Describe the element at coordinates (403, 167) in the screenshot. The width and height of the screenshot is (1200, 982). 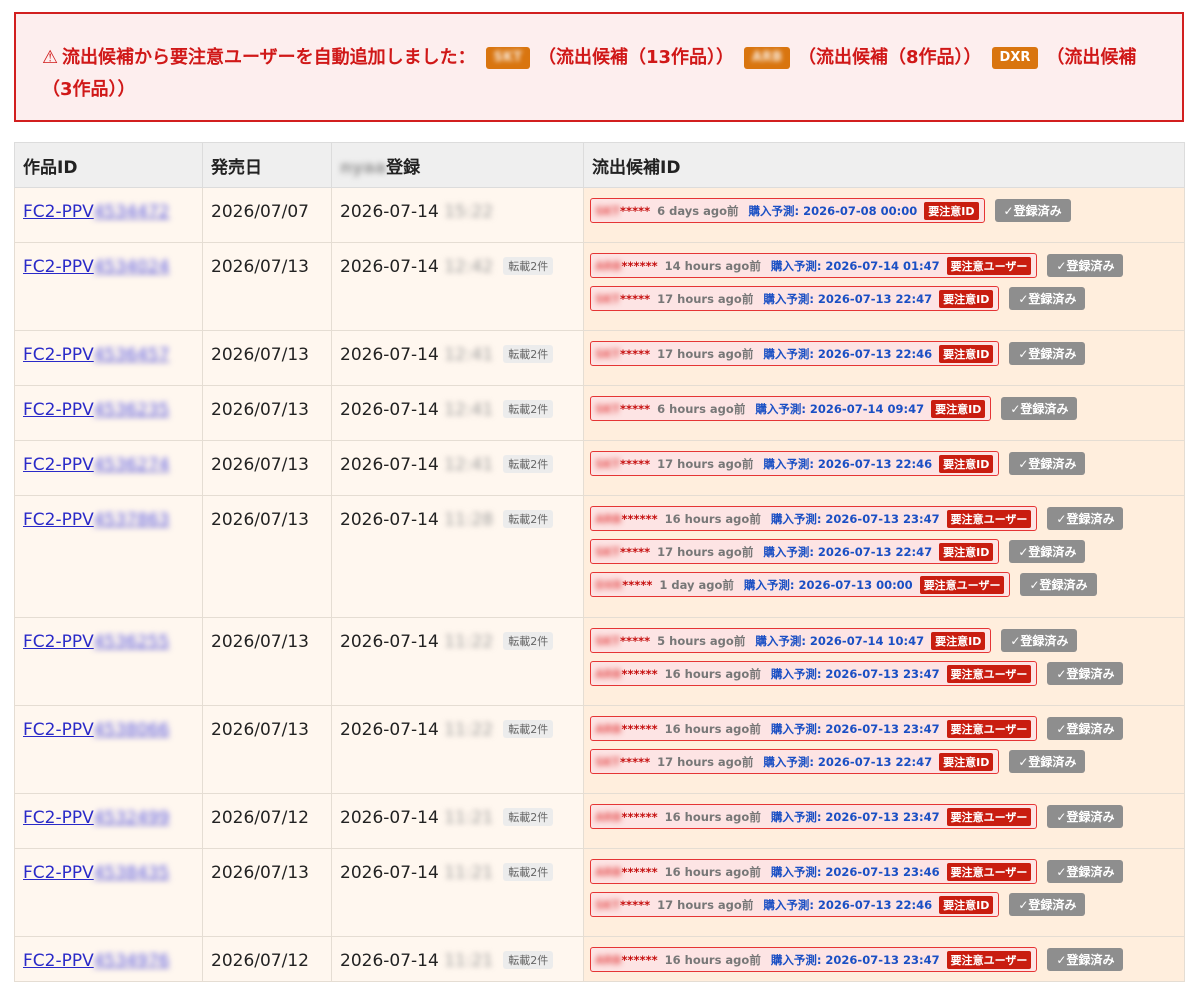
I see `header-registered-label: 登録` at that location.